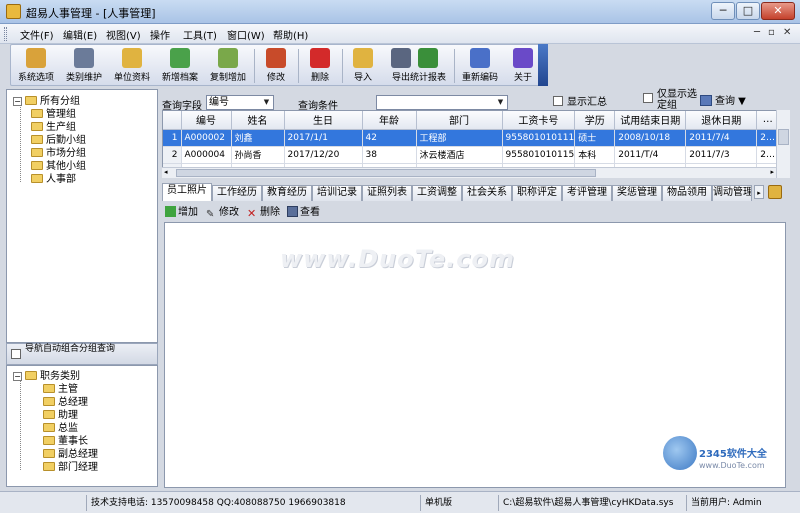 The image size is (800, 513). What do you see at coordinates (437, 193) in the screenshot?
I see `tab-salary-adjust: 工资调整` at bounding box center [437, 193].